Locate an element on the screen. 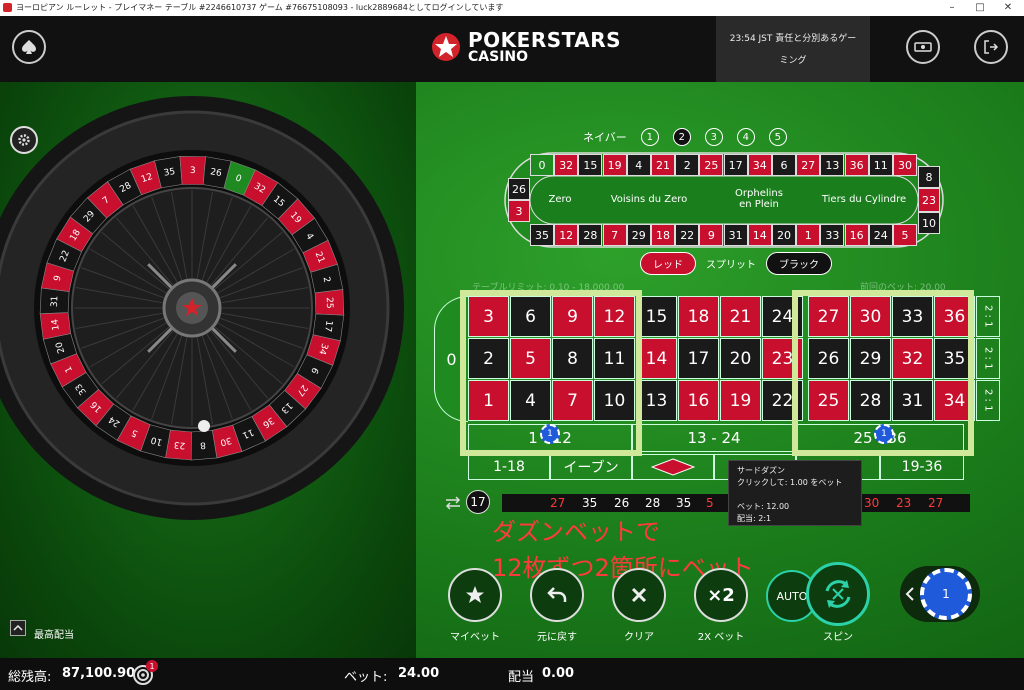 The image size is (1024, 690). number-cell: 20 is located at coordinates (740, 358).